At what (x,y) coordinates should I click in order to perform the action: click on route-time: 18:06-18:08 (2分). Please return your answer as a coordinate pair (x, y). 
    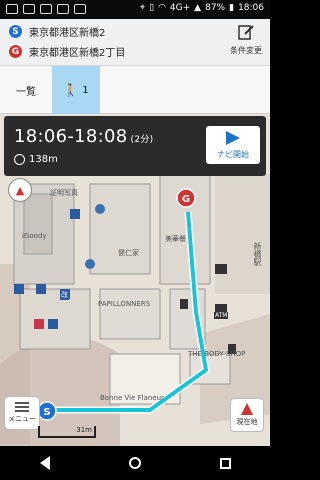
    Looking at the image, I should click on (84, 136).